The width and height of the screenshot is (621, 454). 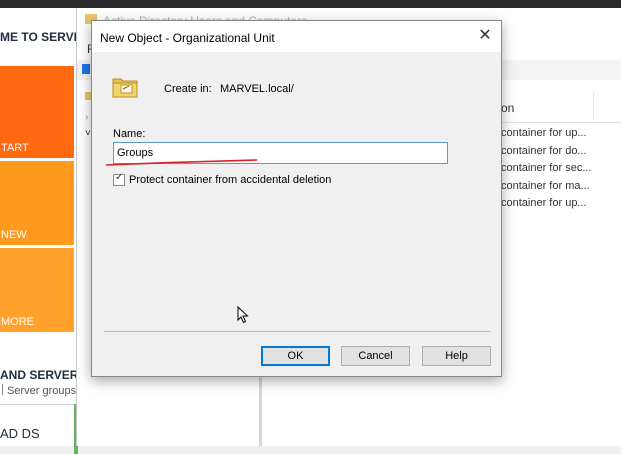 I want to click on close-icon: ✕, so click(x=485, y=36).